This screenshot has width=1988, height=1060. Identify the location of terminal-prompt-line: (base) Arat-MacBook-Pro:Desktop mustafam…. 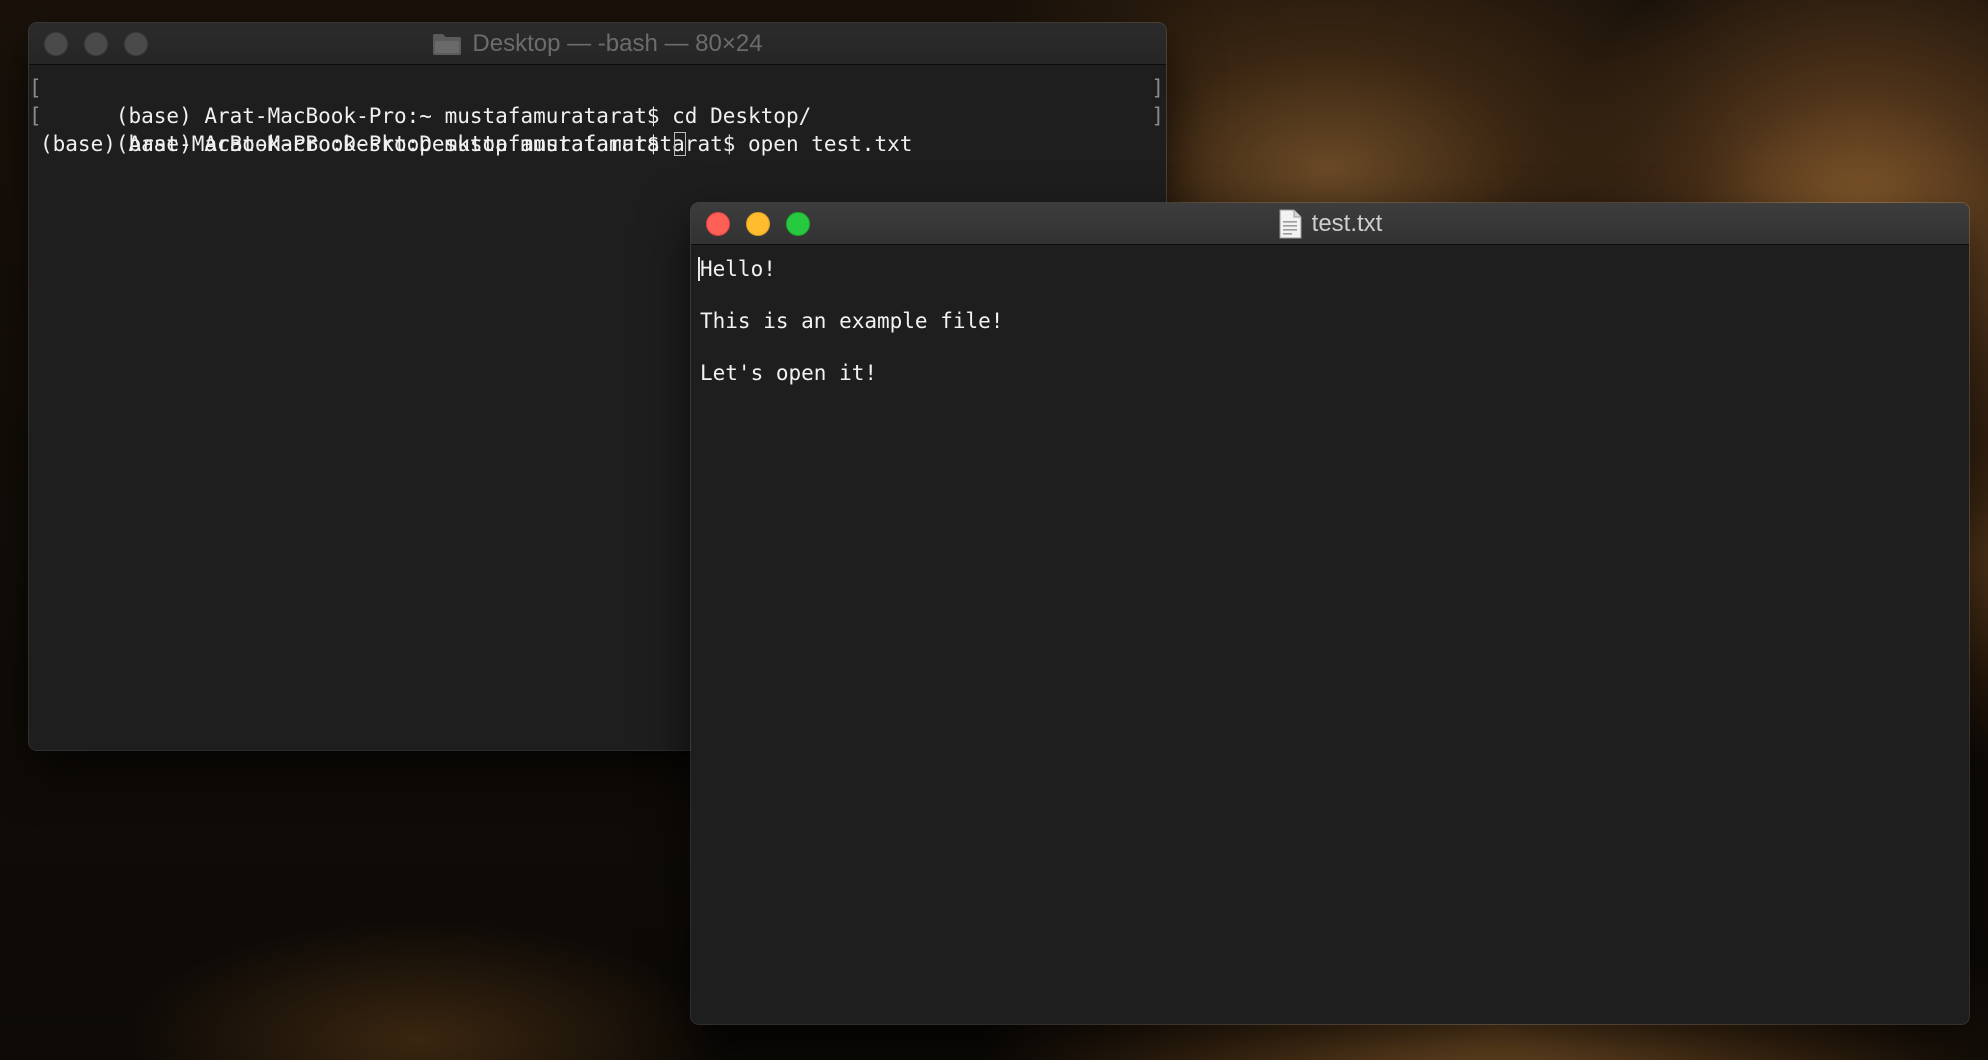
(597, 144).